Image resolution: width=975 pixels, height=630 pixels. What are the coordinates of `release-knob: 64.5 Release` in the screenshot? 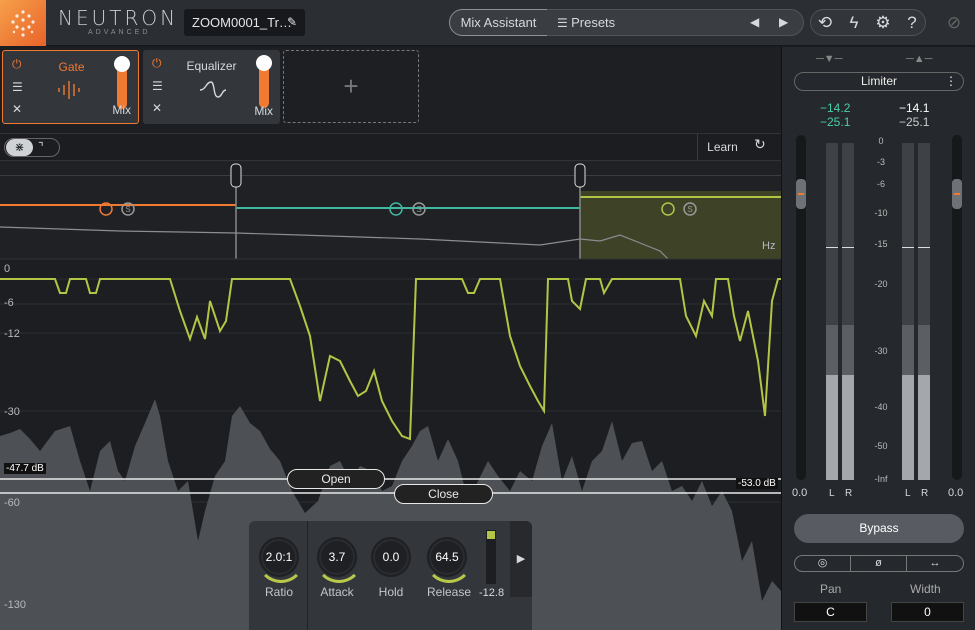 It's located at (449, 568).